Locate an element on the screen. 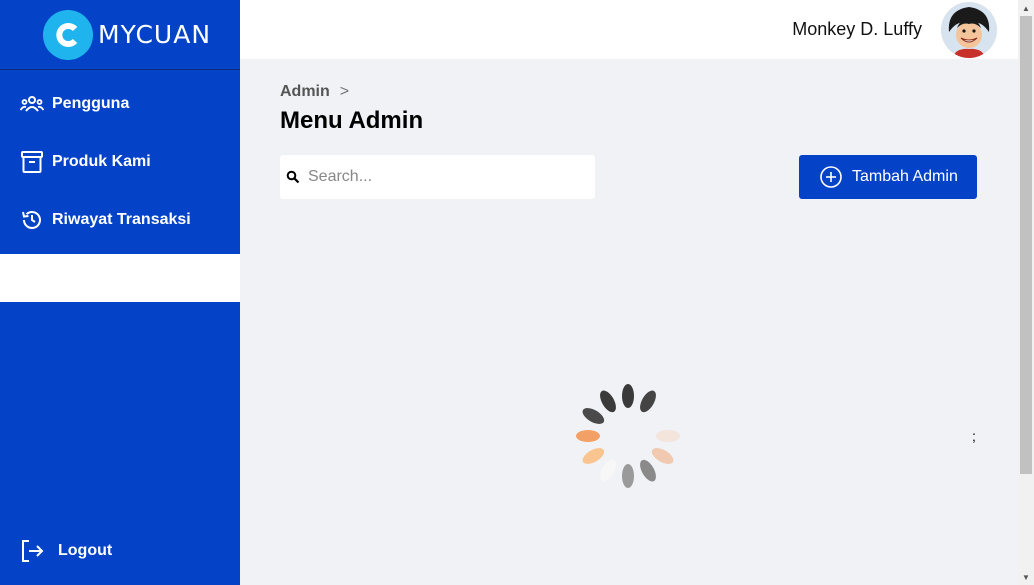 The height and width of the screenshot is (585, 1034). page-title: Menu Admin is located at coordinates (352, 120).